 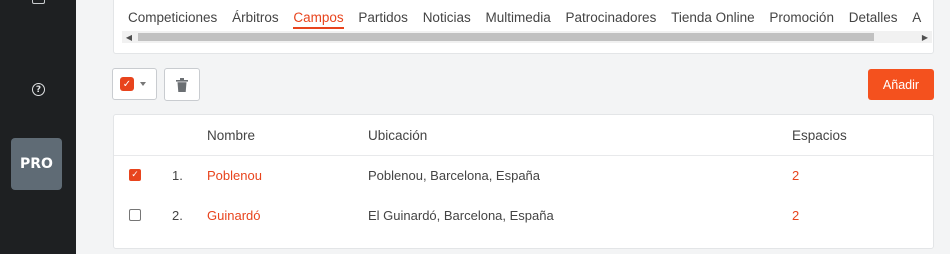 What do you see at coordinates (143, 84) in the screenshot?
I see `caret-down-icon` at bounding box center [143, 84].